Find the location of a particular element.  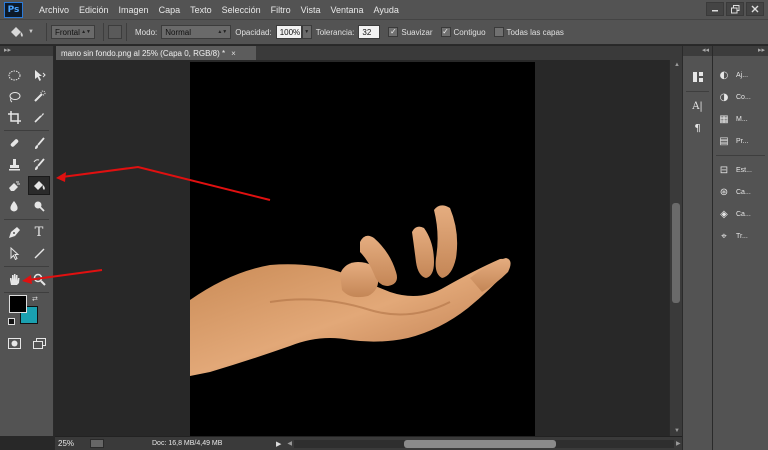

pen-icon is located at coordinates (14, 232).